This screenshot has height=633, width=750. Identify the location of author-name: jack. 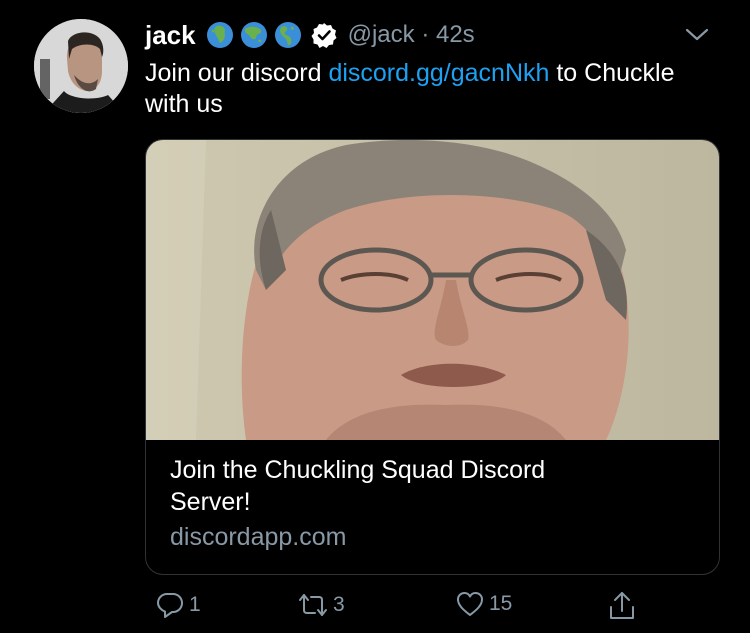
(170, 35).